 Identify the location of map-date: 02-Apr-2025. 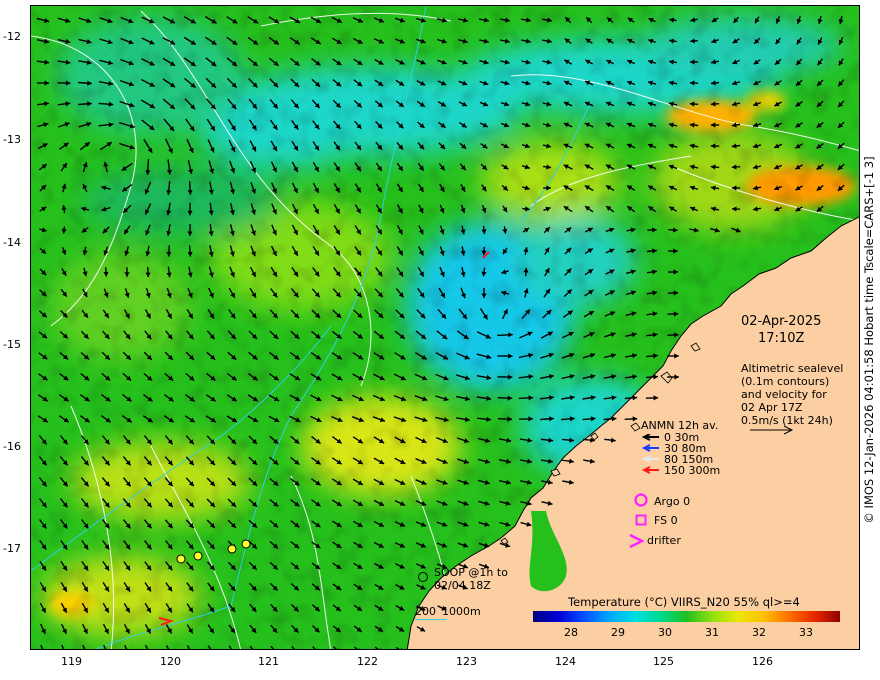
(781, 321).